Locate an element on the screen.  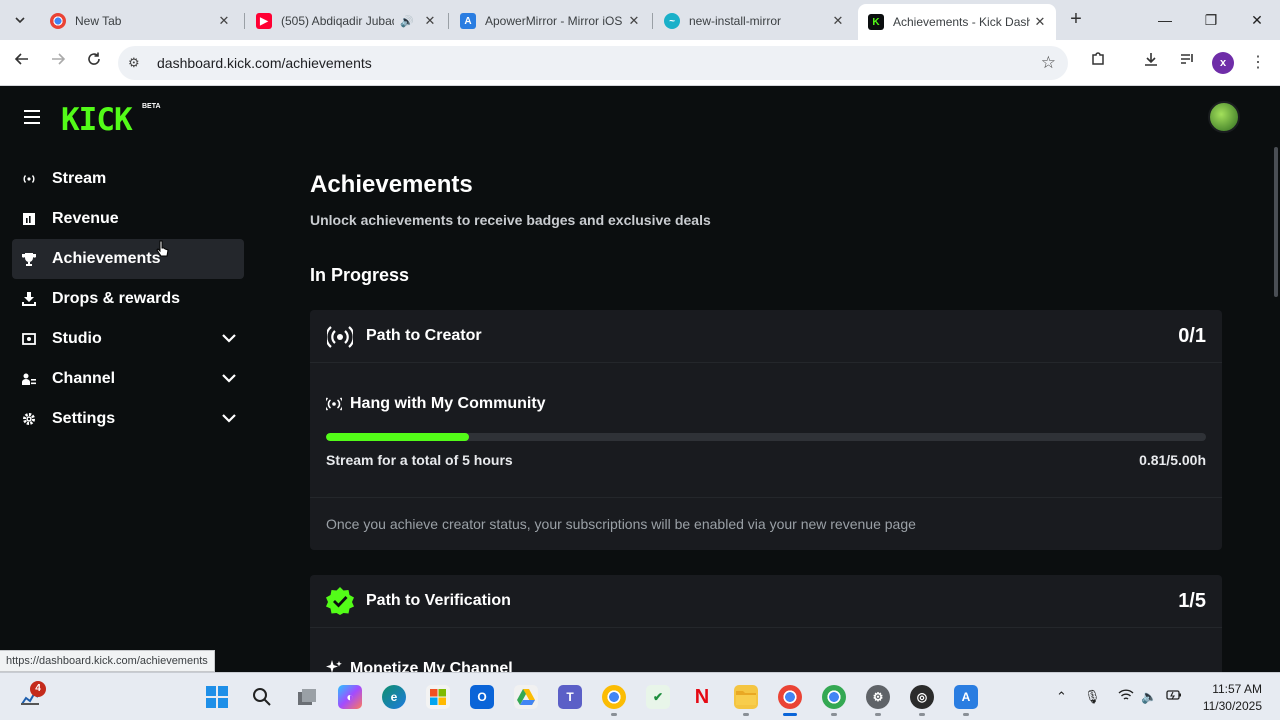
outlook-icon: O is located at coordinates (482, 697).